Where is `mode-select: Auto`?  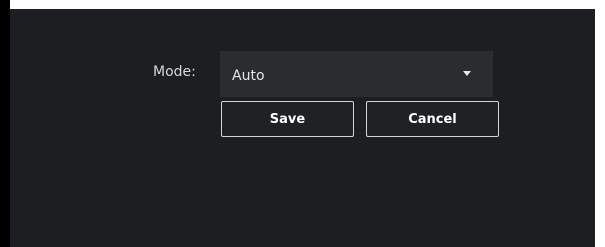
mode-select: Auto is located at coordinates (356, 74).